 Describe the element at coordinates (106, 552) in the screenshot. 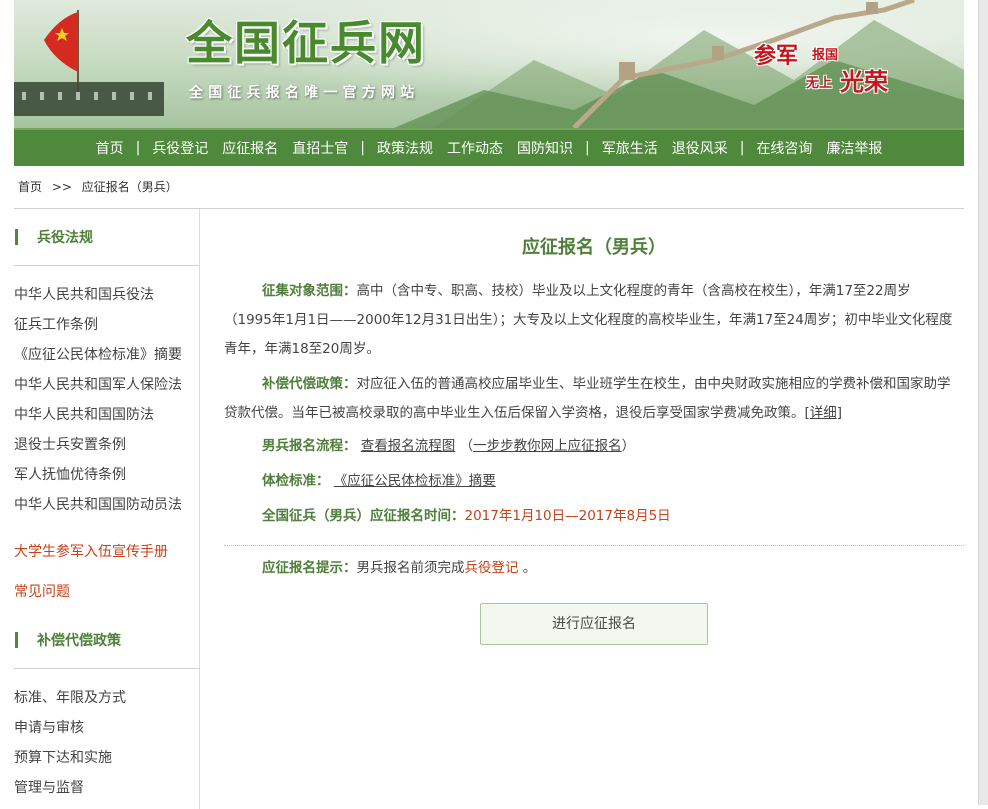

I see `sidebar-item-student-handbook: 大学生参军入伍宣传手册` at that location.